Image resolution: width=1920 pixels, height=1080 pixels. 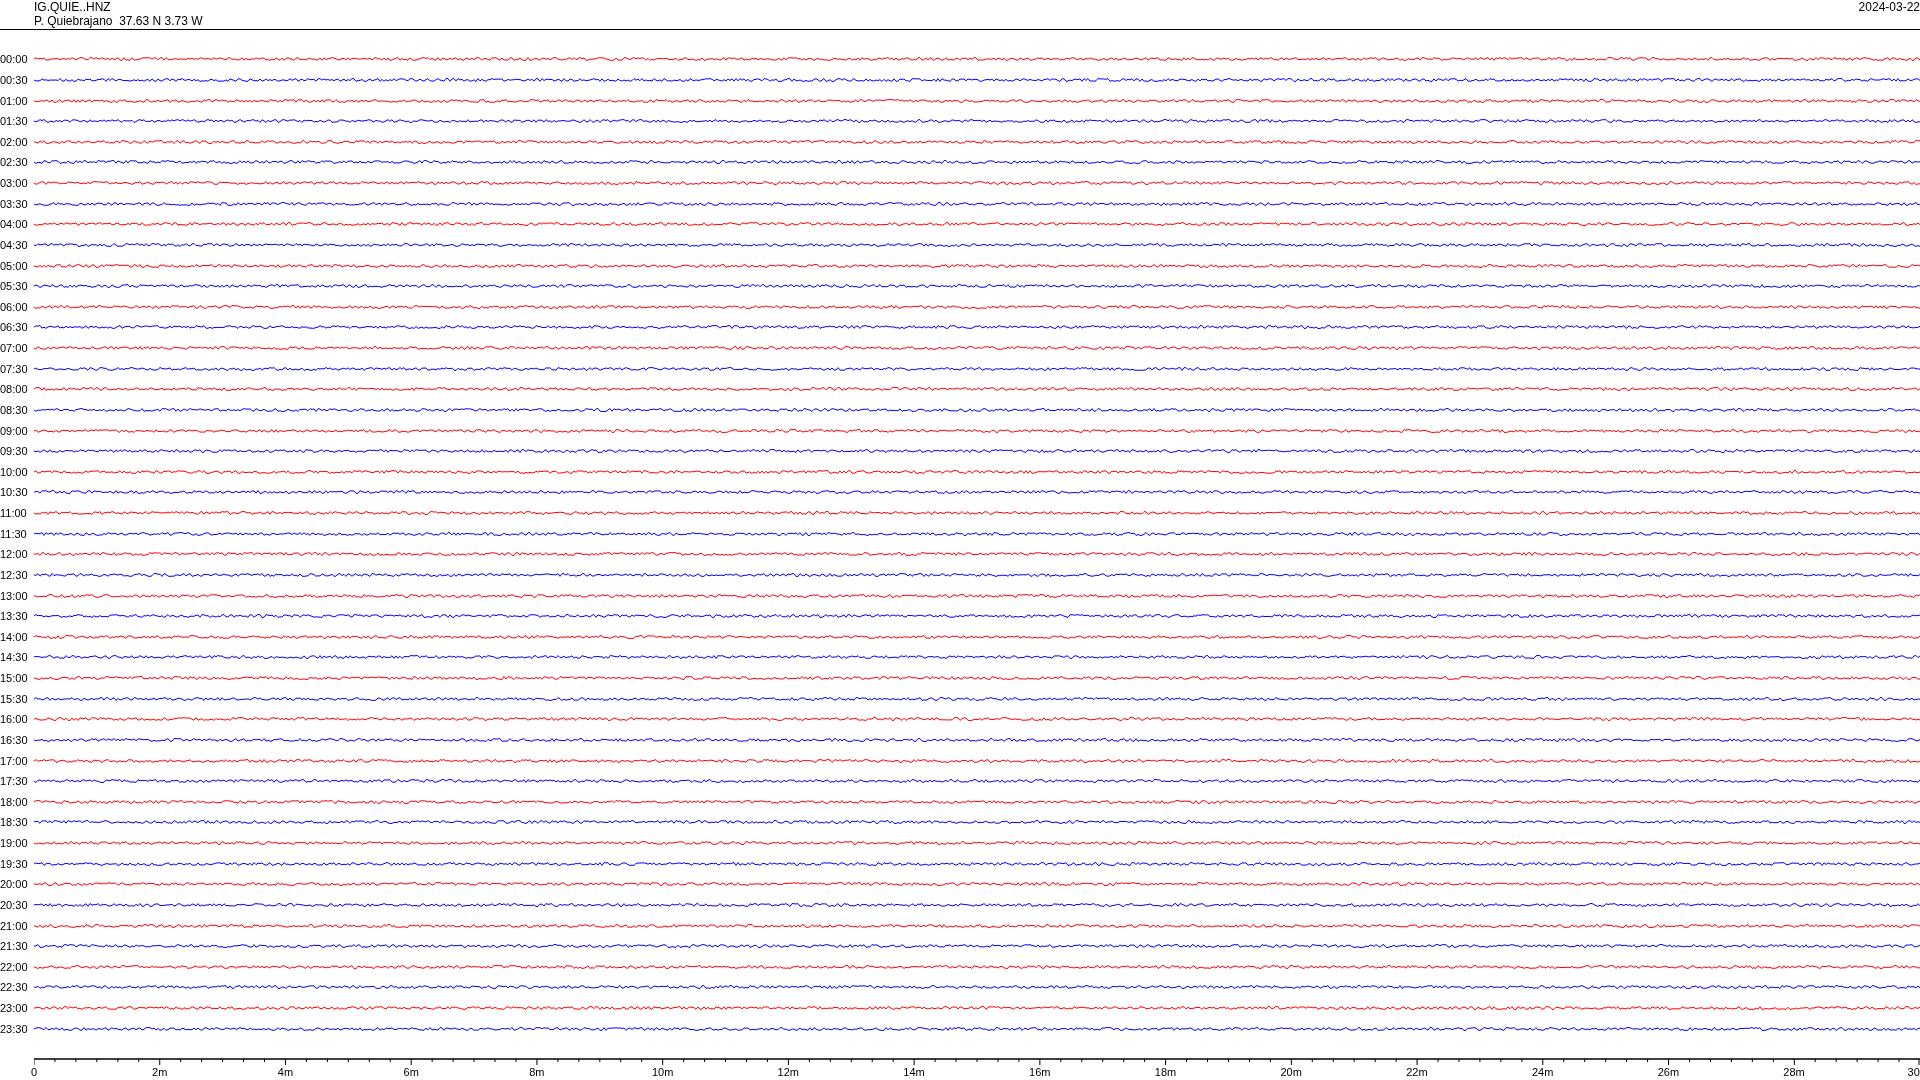 I want to click on time-label: 12:30, so click(x=14, y=574).